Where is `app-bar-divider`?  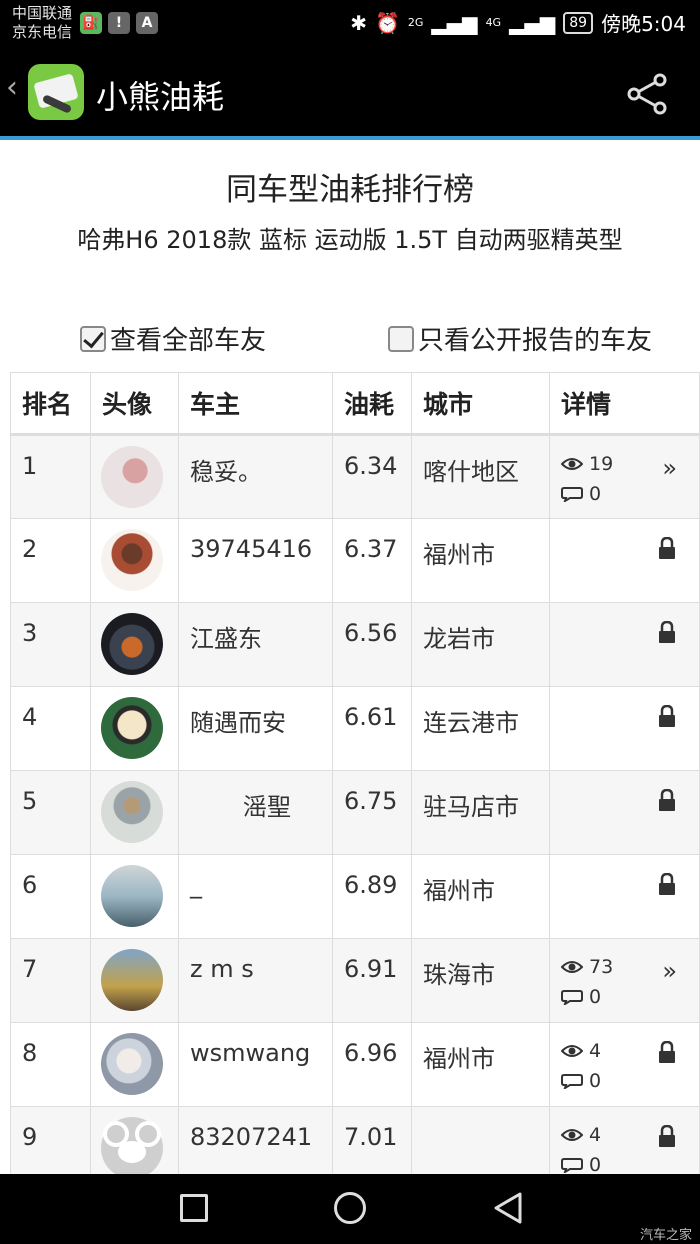
app-bar-divider is located at coordinates (350, 138).